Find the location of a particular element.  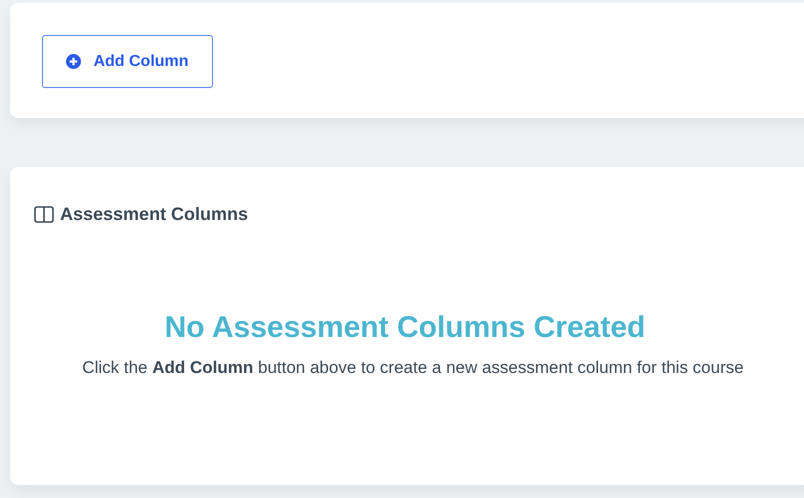

columns-icon is located at coordinates (44, 214).